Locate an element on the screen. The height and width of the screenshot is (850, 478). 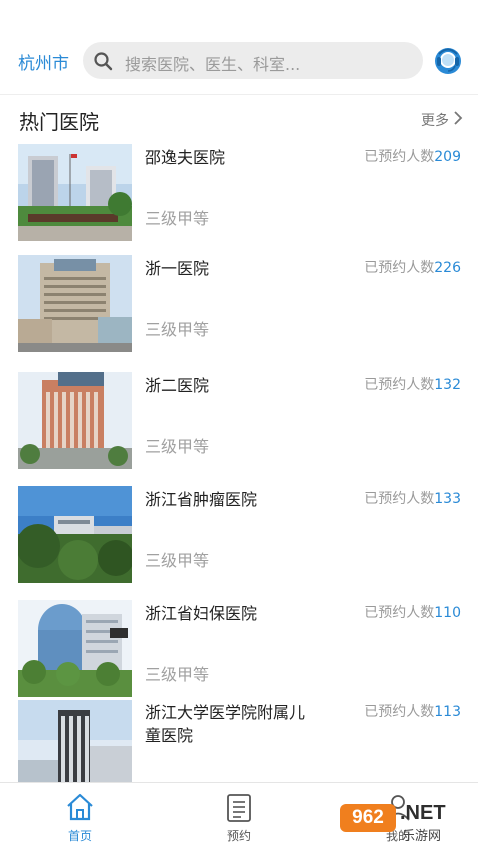
count-value: 133 is located at coordinates (447, 499).